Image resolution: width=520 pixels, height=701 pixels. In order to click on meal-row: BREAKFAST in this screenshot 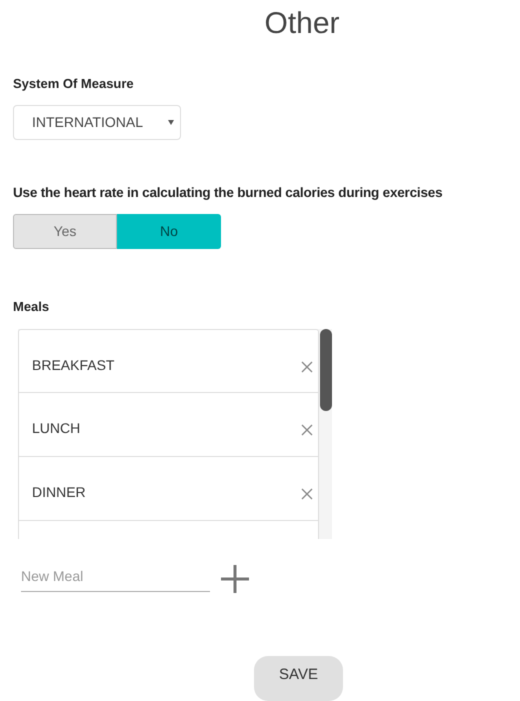, I will do `click(168, 361)`.